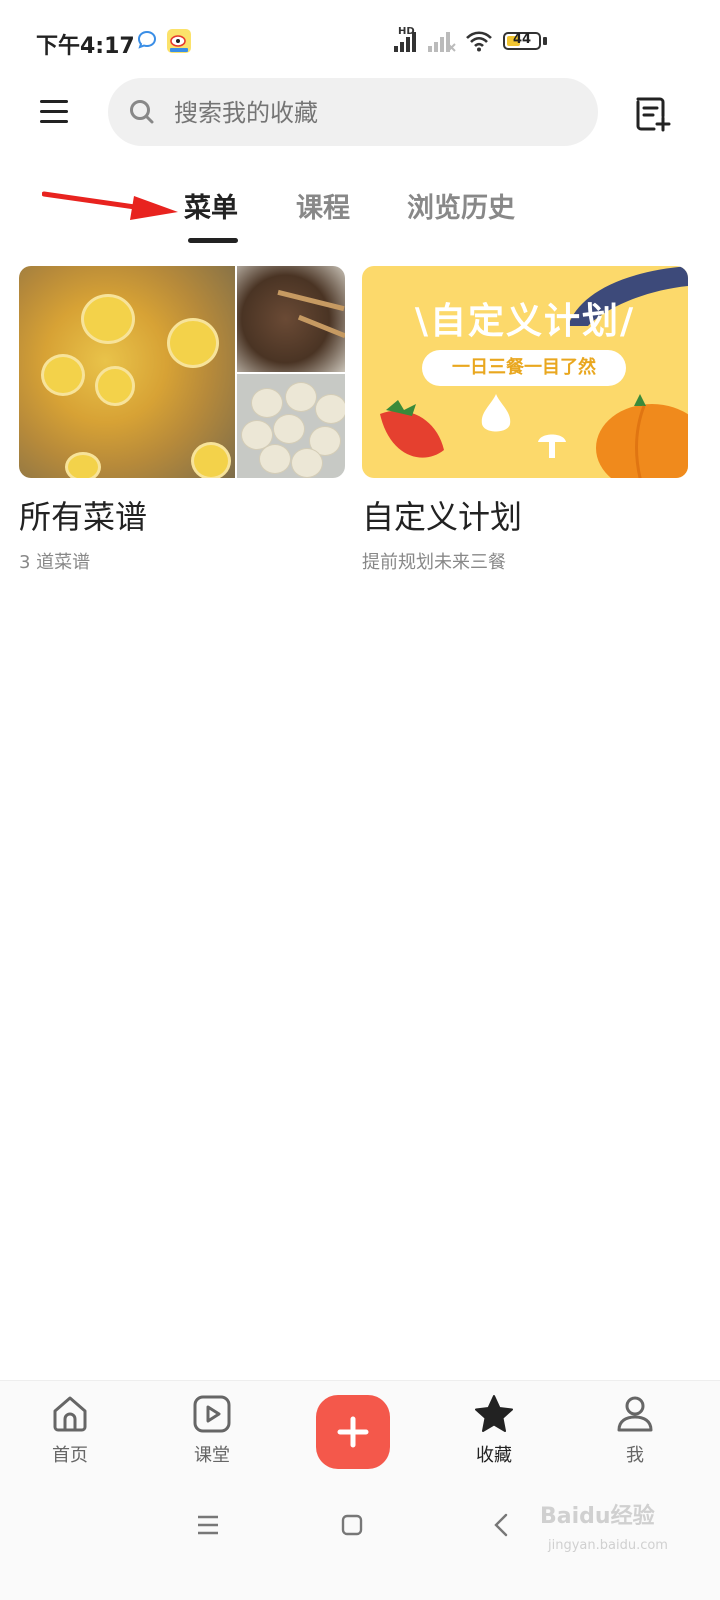 The height and width of the screenshot is (1600, 720). What do you see at coordinates (211, 205) in the screenshot?
I see `tab-menu: 菜单` at bounding box center [211, 205].